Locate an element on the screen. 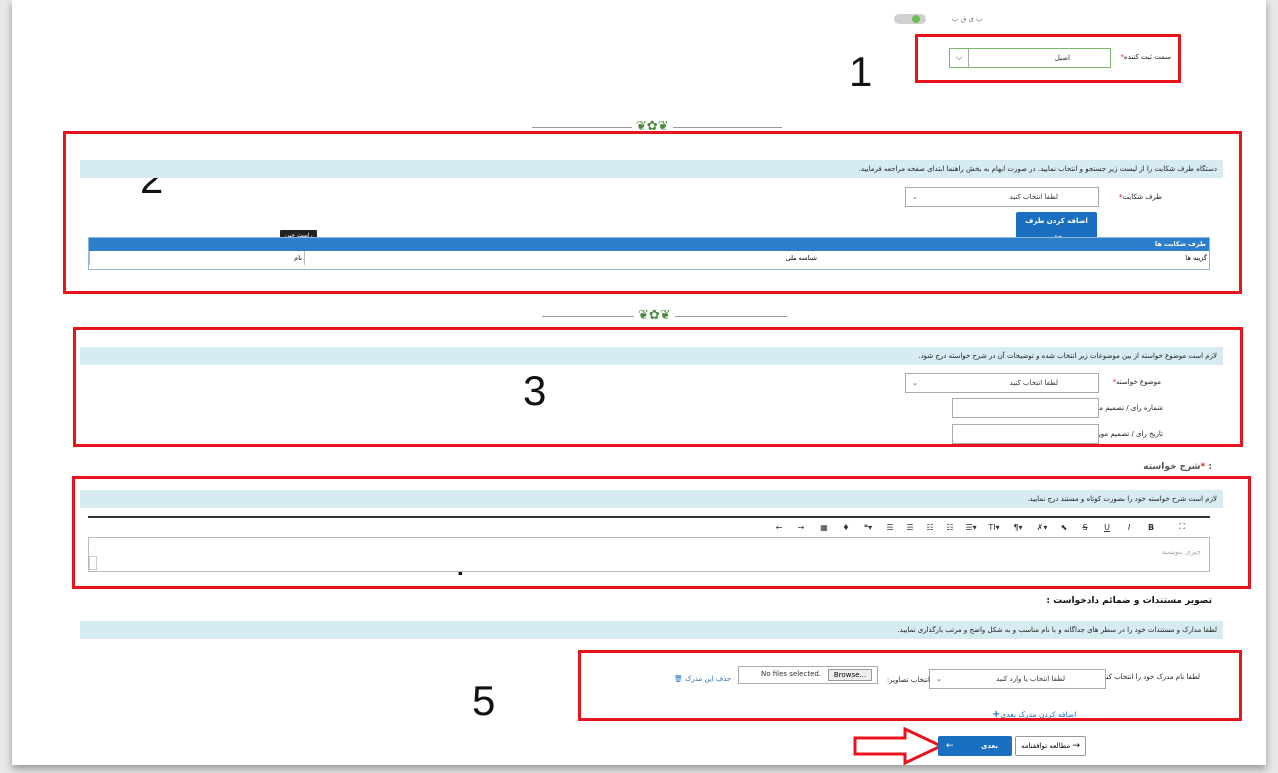 Image resolution: width=1278 pixels, height=773 pixels. strikethrough-button: S is located at coordinates (1085, 527).